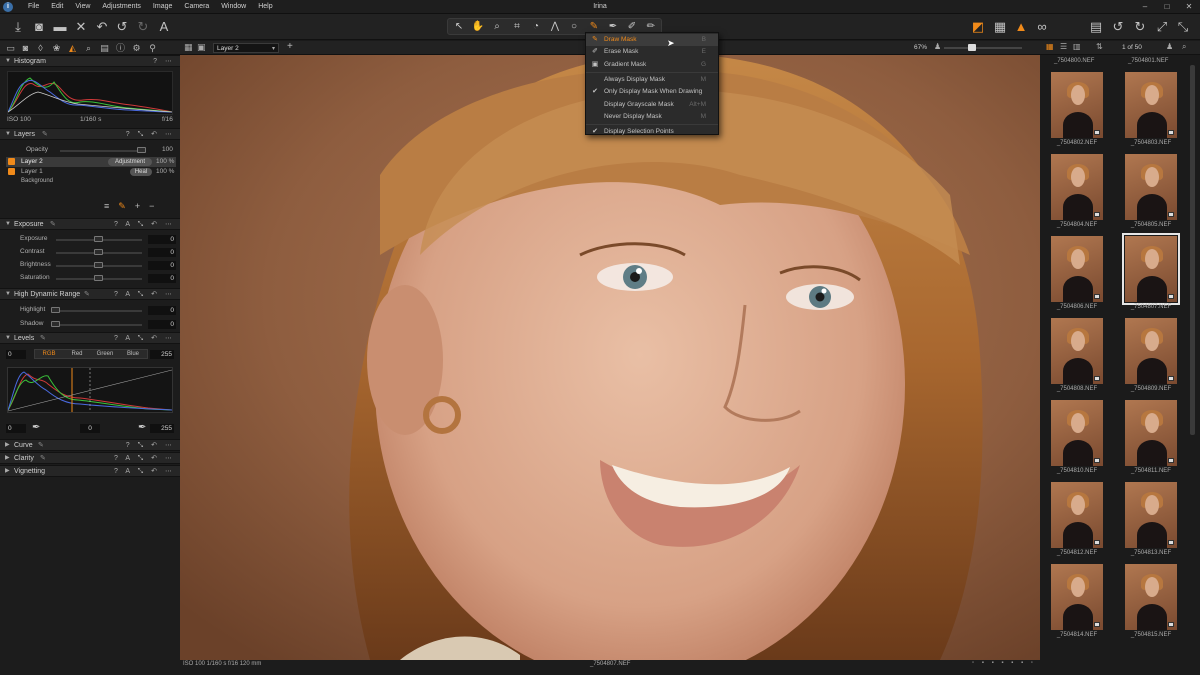 The height and width of the screenshot is (675, 1200). I want to click on shadow-slider, so click(99, 325).